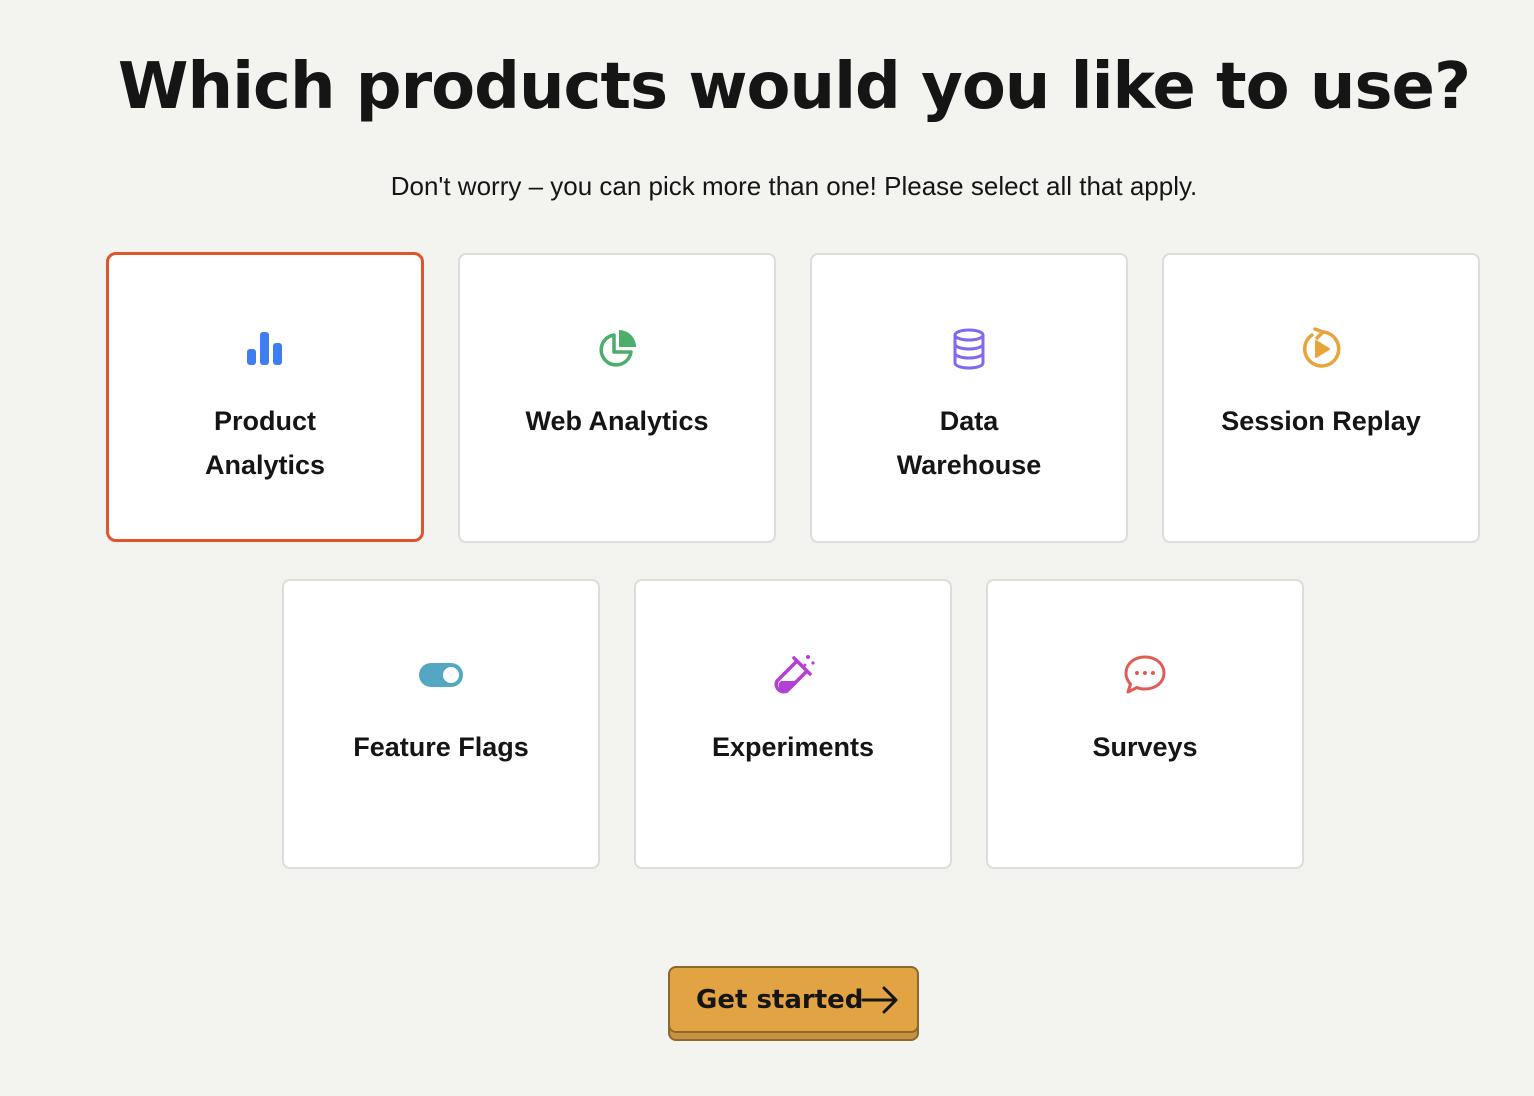 The height and width of the screenshot is (1096, 1534). Describe the element at coordinates (794, 87) in the screenshot. I see `page-title: Which products would you like to use?` at that location.